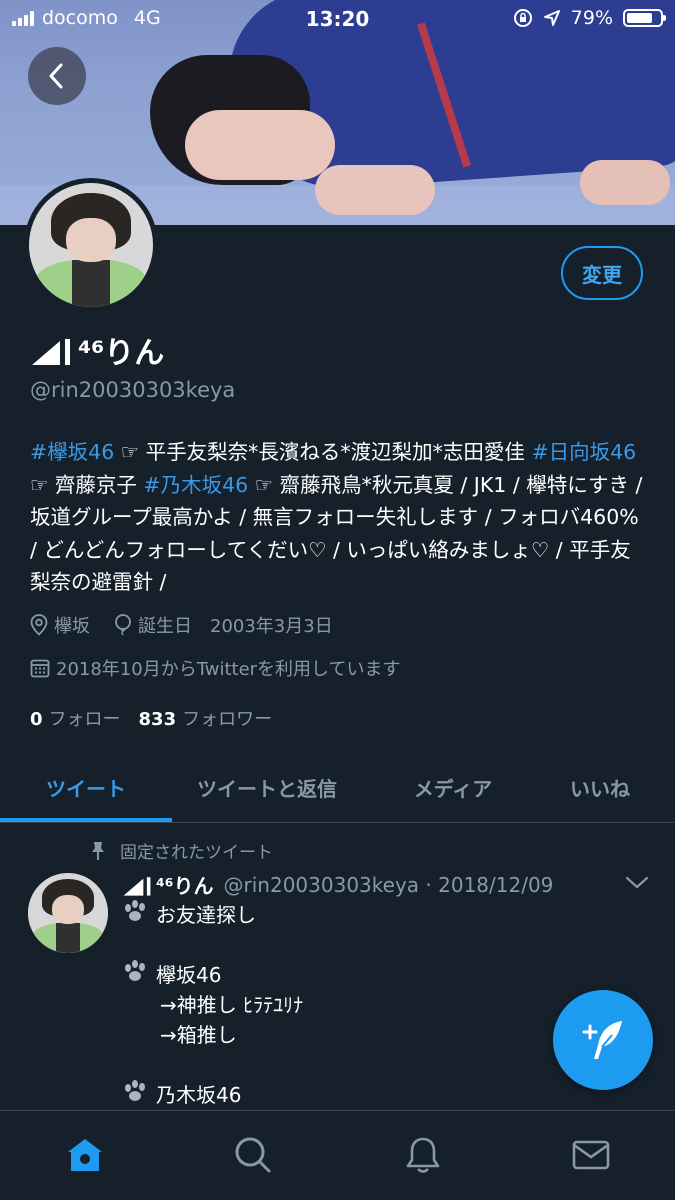 Image resolution: width=675 pixels, height=1200 pixels. What do you see at coordinates (332, 975) in the screenshot?
I see `tweet-line: 欅坂46` at bounding box center [332, 975].